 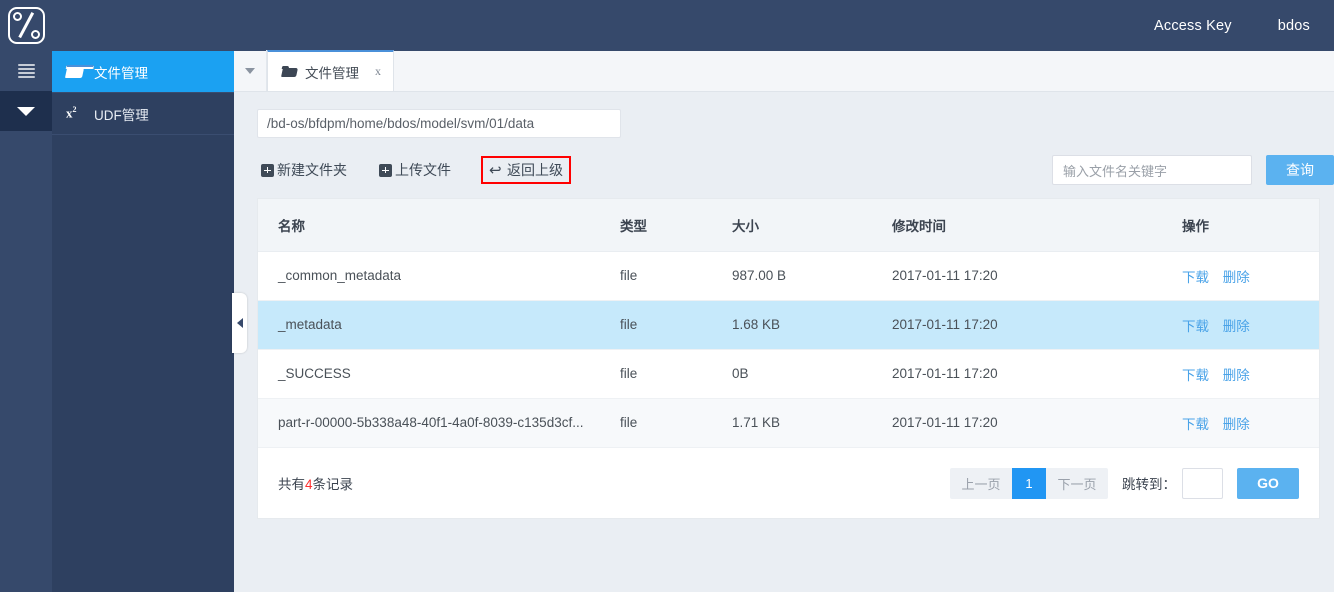 I want to click on column-header-type: 类型, so click(x=676, y=225).